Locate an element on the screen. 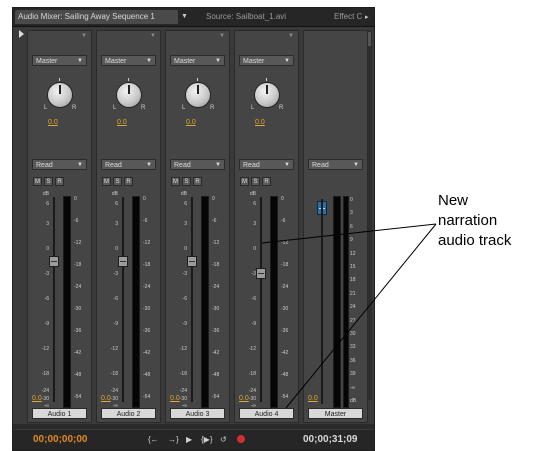 The width and height of the screenshot is (550, 451). leader-line-to-fader is located at coordinates (349, 233).